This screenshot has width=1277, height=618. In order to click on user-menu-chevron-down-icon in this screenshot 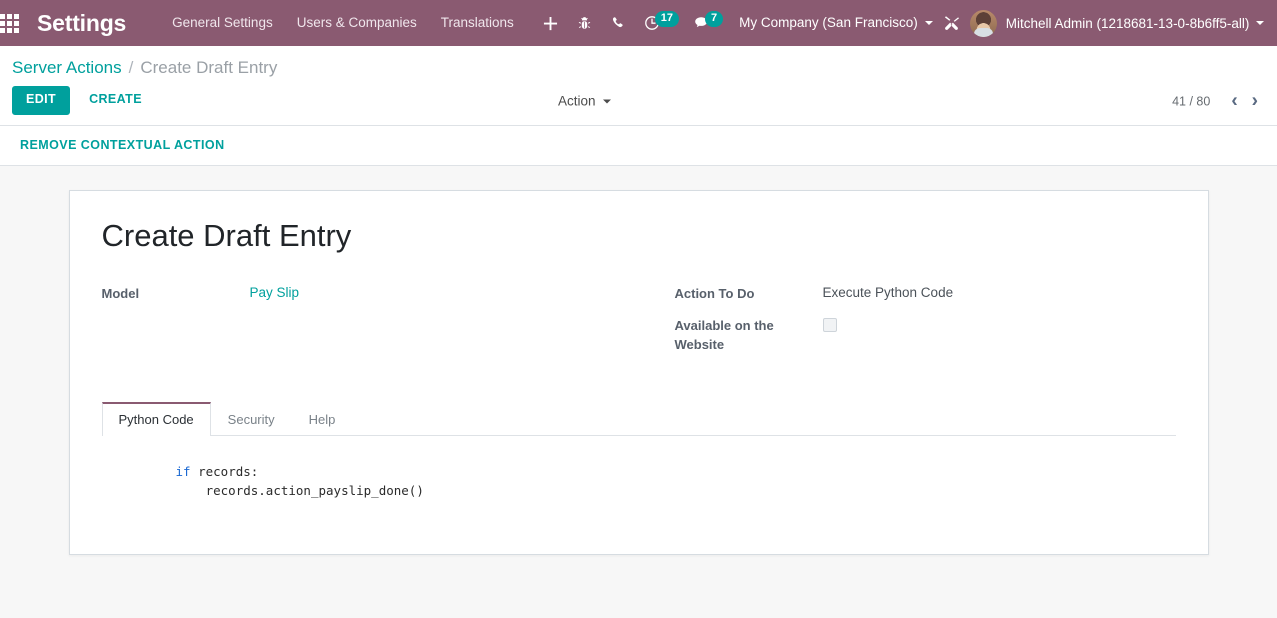, I will do `click(1260, 23)`.